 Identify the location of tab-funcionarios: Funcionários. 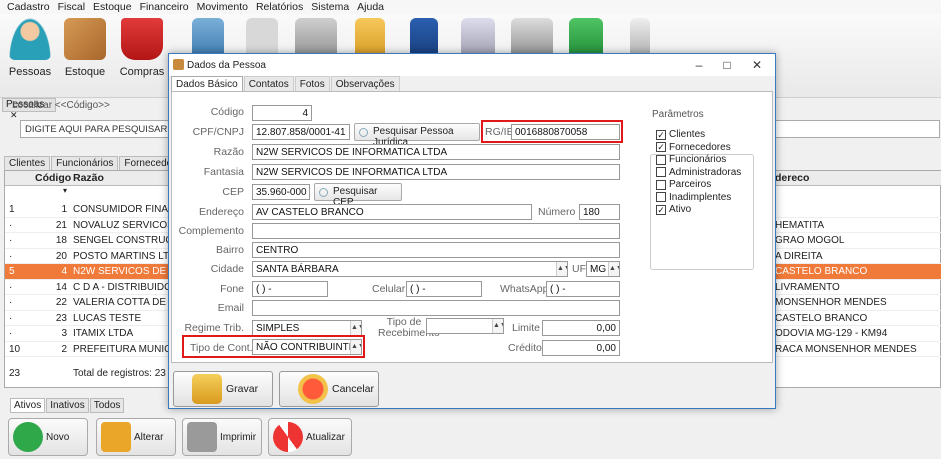
(85, 163).